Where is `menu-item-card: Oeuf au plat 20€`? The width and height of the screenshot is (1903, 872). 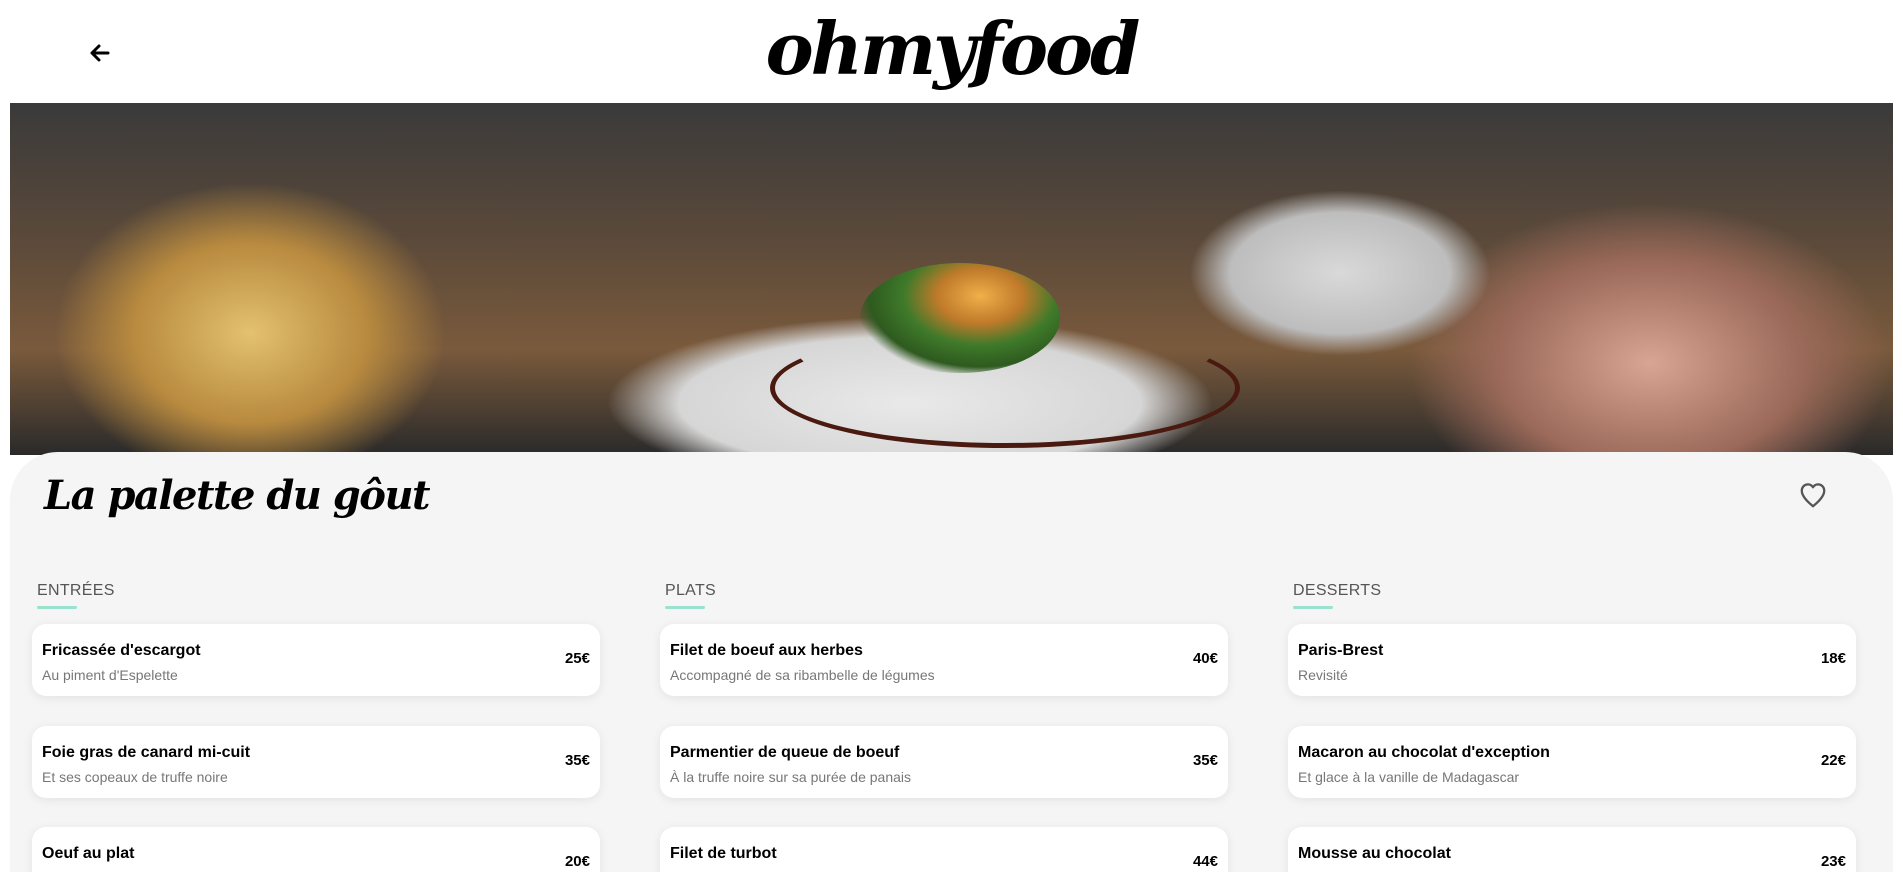 menu-item-card: Oeuf au plat 20€ is located at coordinates (316, 849).